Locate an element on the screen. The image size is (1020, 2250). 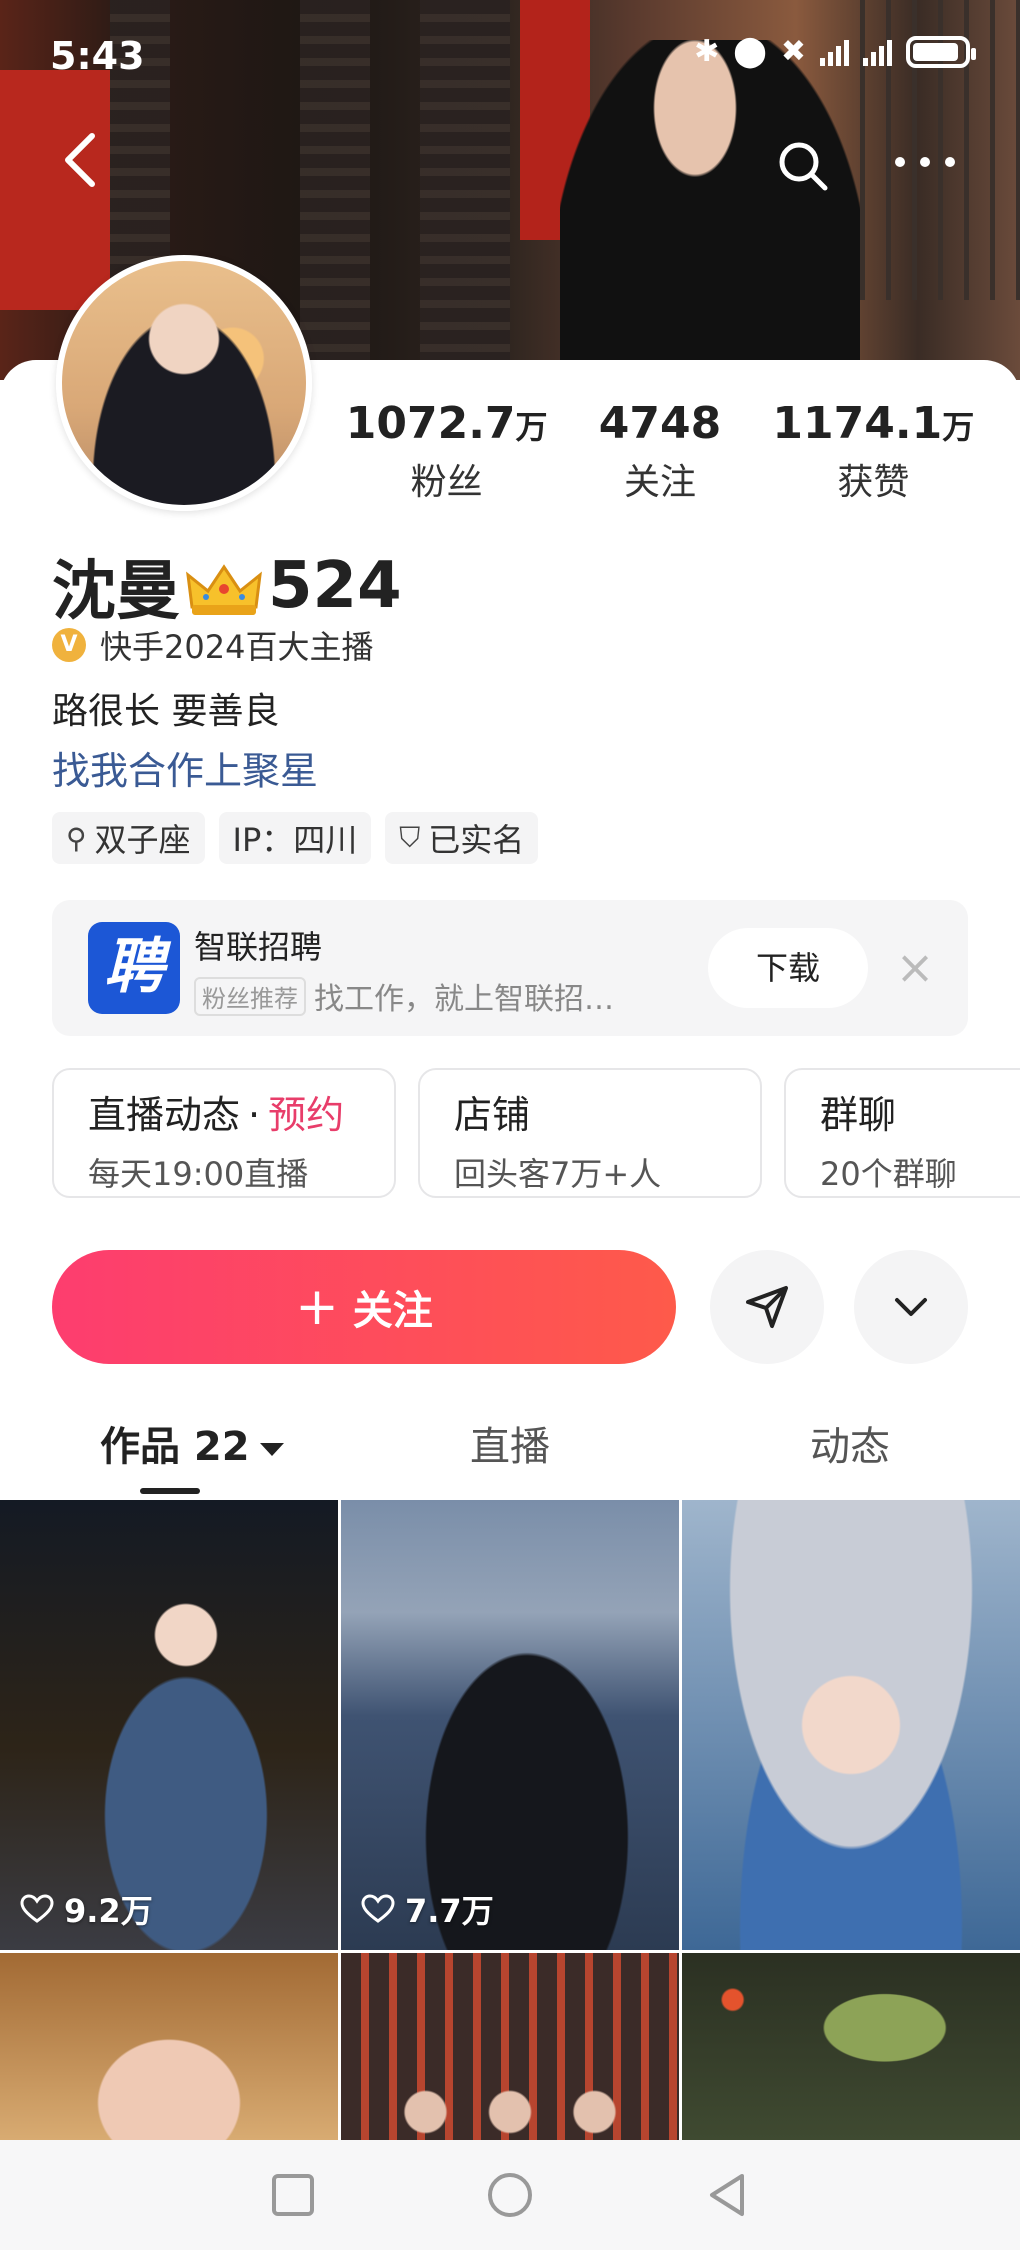
like-count: 7.7万 is located at coordinates (449, 1911).